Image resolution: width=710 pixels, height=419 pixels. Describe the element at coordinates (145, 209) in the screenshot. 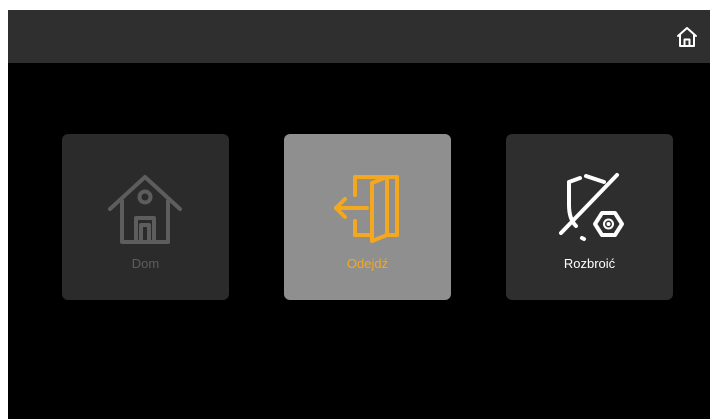

I see `house-icon` at that location.